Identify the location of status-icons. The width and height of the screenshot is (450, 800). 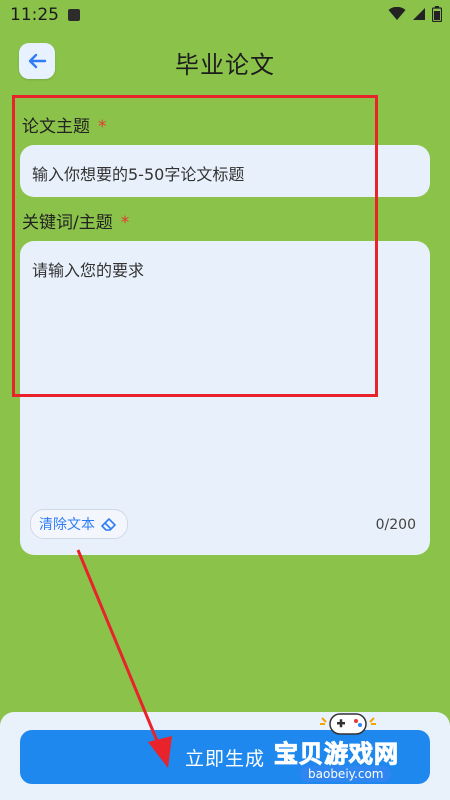
(415, 14).